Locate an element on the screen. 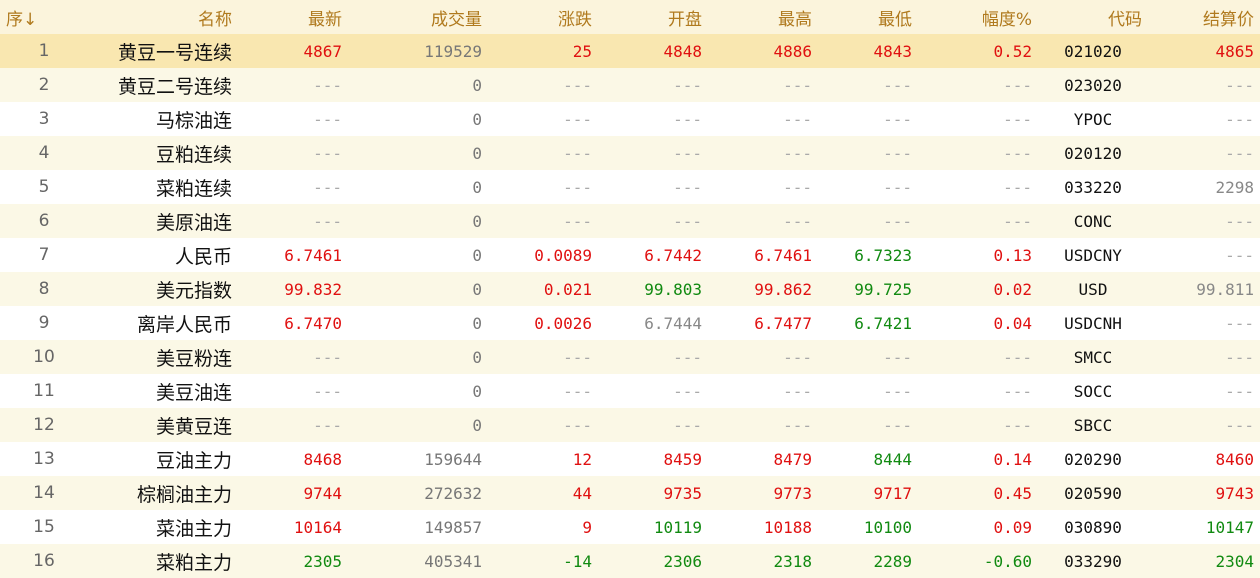 This screenshot has height=578, width=1260. row-last: 9744 is located at coordinates (322, 493).